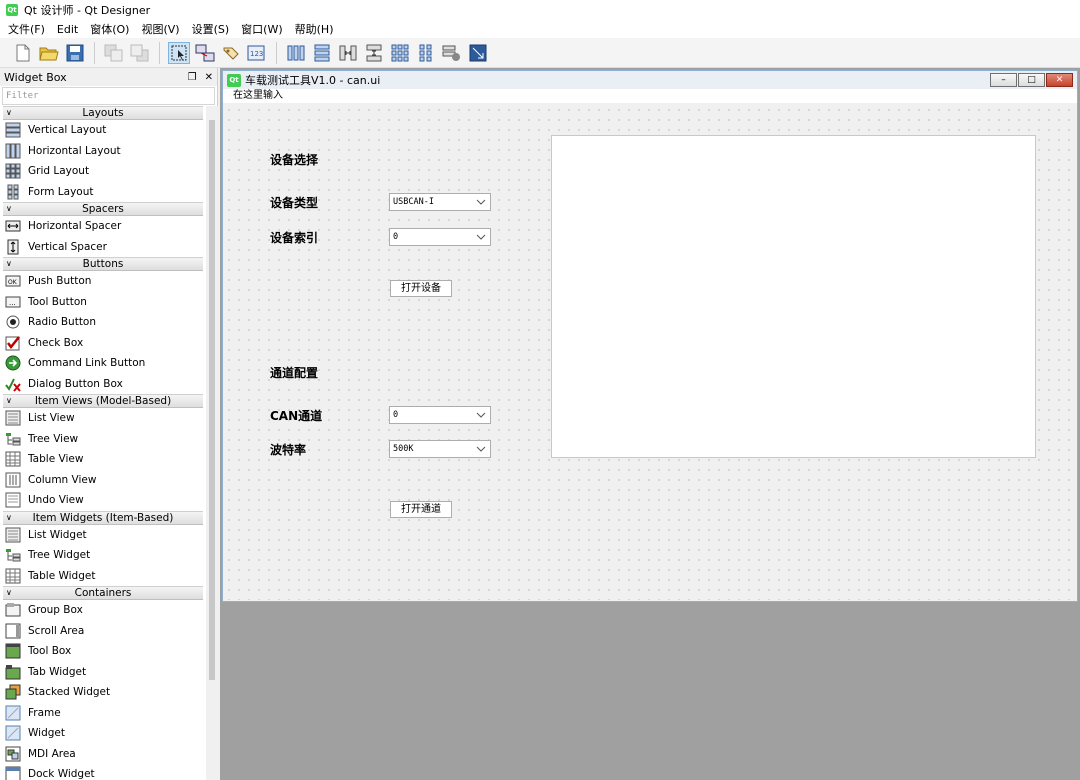 Image resolution: width=1080 pixels, height=780 pixels. What do you see at coordinates (103, 401) in the screenshot?
I see `category-item-views: ∨ Item Views (Model-Based)` at bounding box center [103, 401].